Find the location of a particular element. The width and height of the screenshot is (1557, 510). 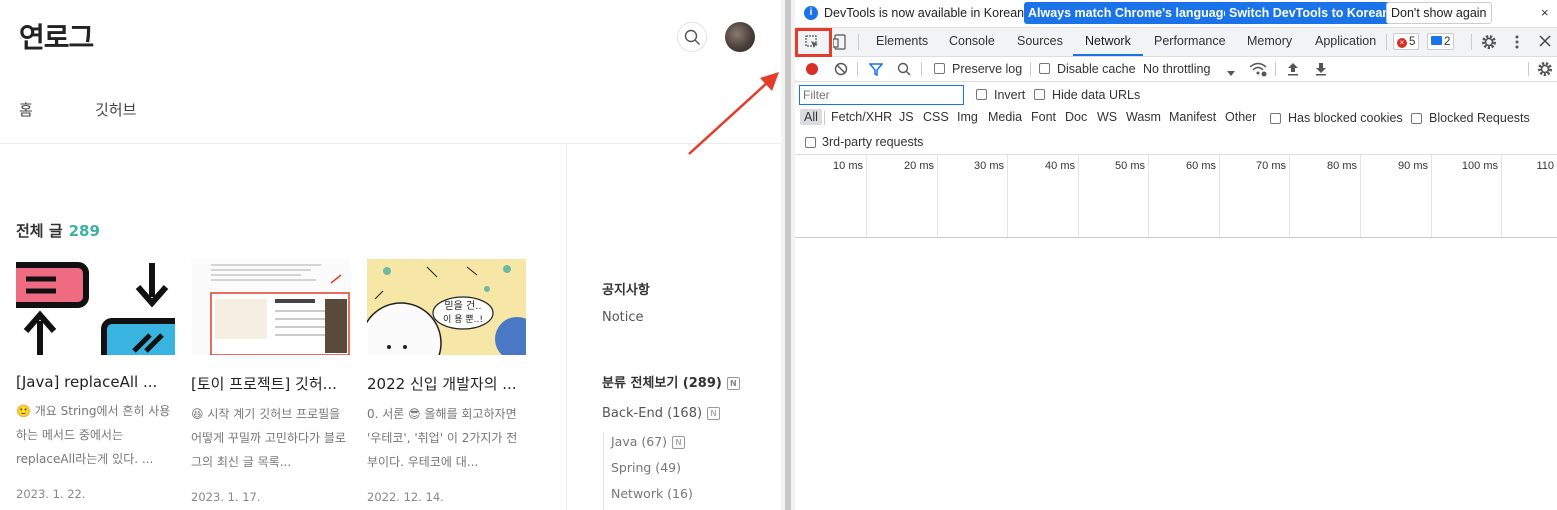

dont-show-again-button: Don't show again is located at coordinates (1439, 13).